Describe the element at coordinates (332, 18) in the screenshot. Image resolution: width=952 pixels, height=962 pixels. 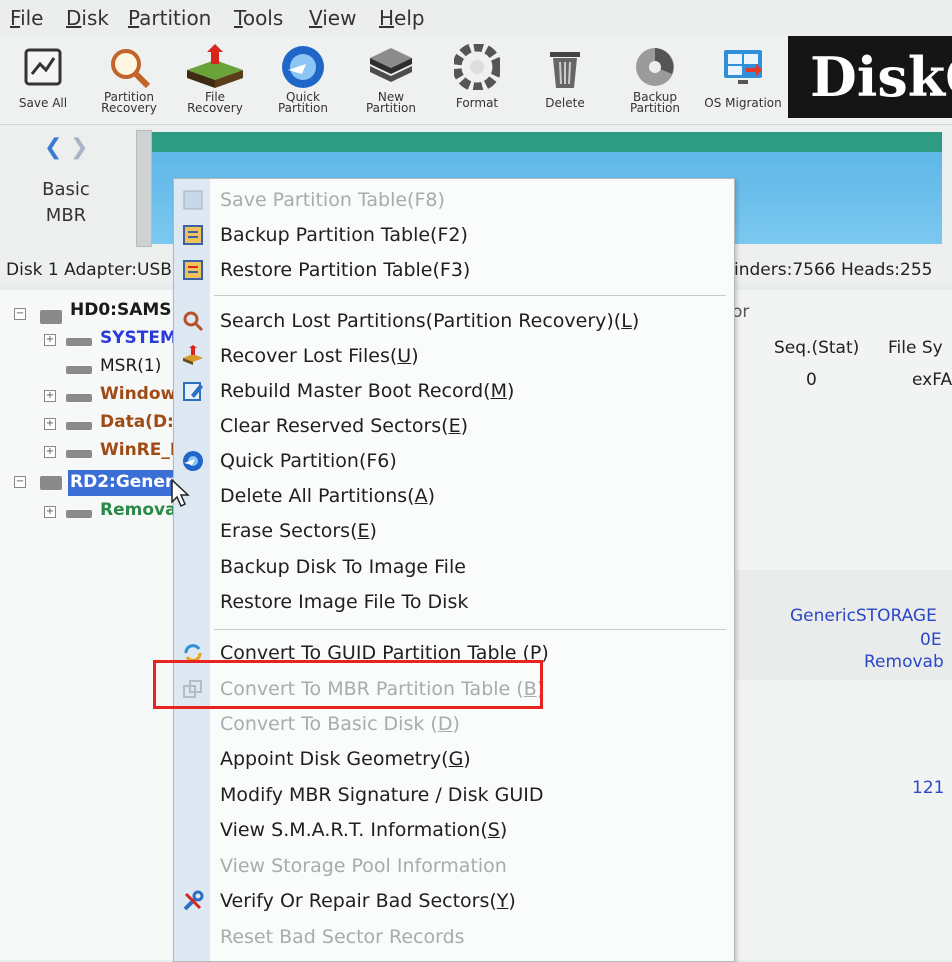
I see `menu-view: View` at that location.